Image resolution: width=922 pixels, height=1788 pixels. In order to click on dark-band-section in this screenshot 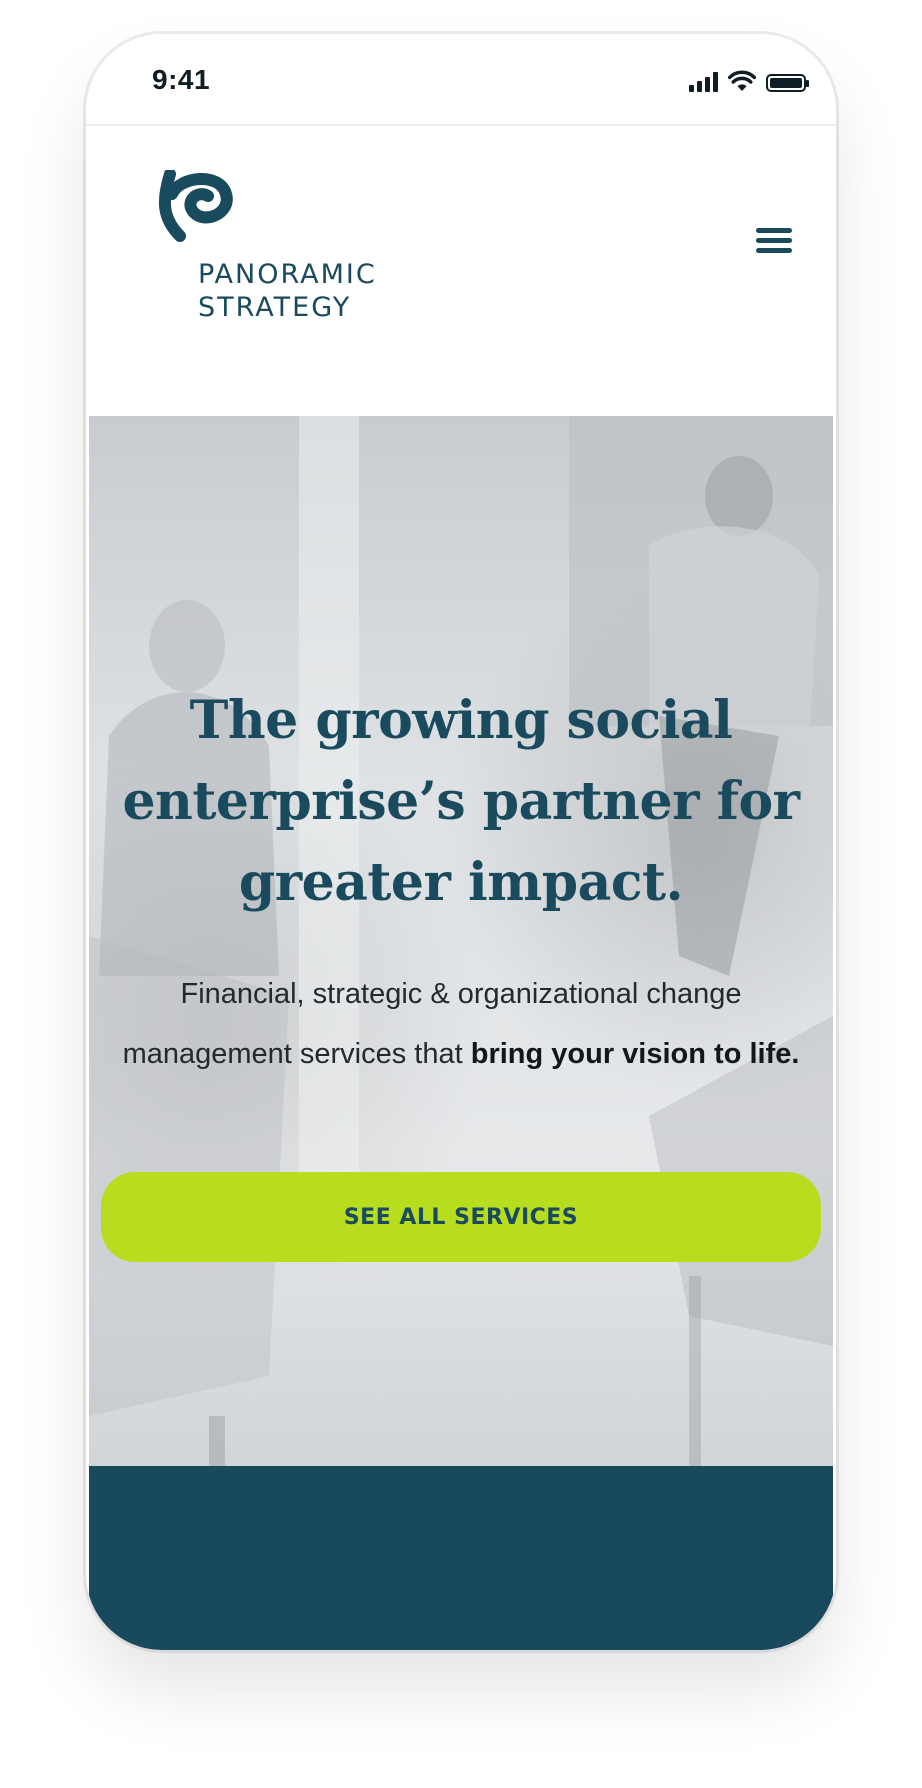, I will do `click(461, 1558)`.